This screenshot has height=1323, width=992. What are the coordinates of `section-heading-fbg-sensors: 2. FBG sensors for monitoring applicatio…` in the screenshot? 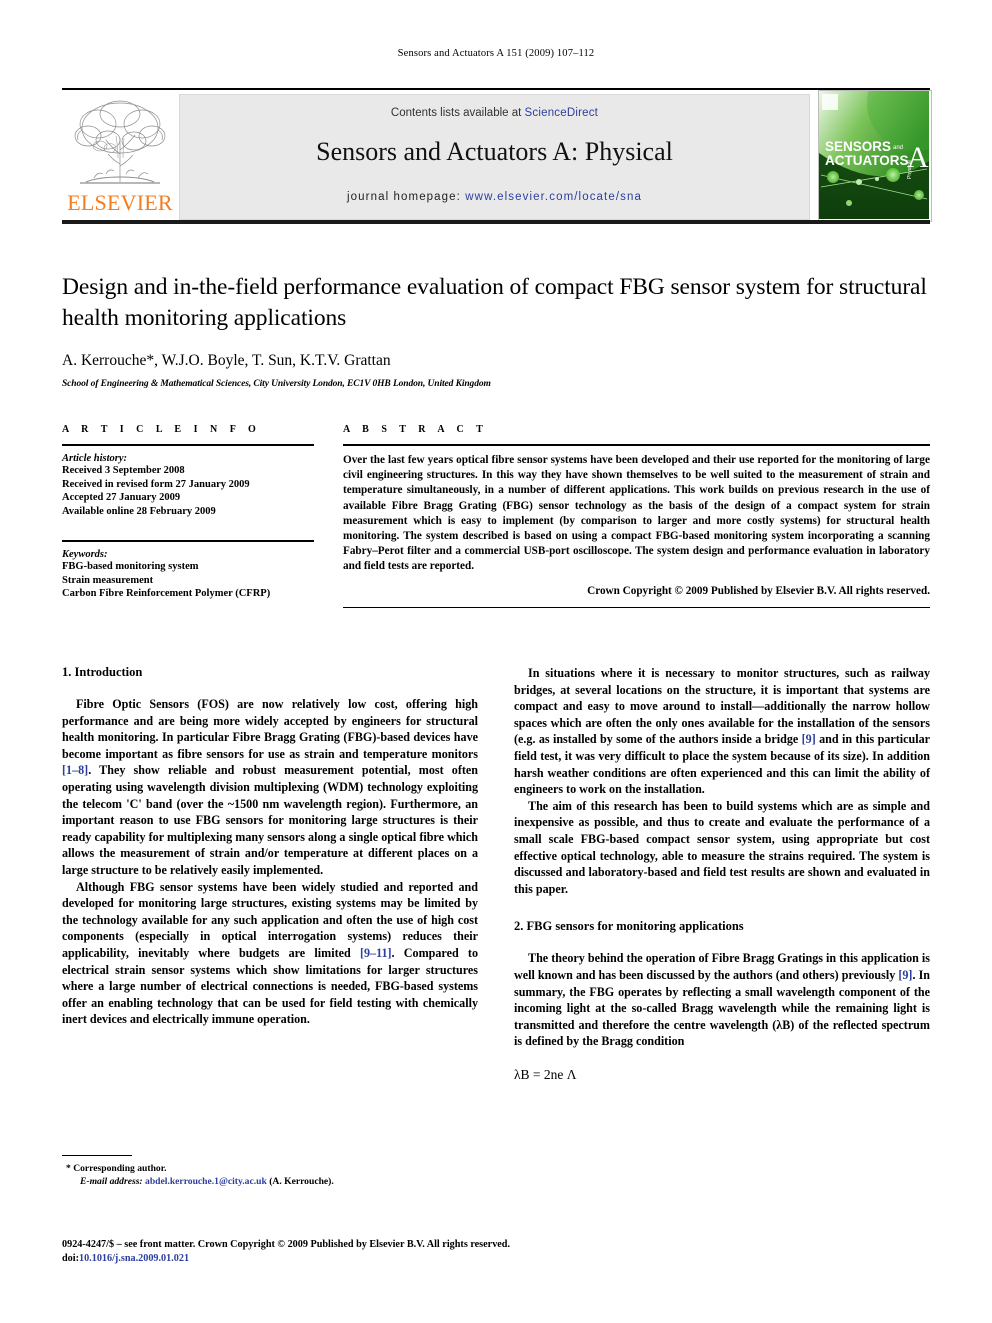 It's located at (629, 926).